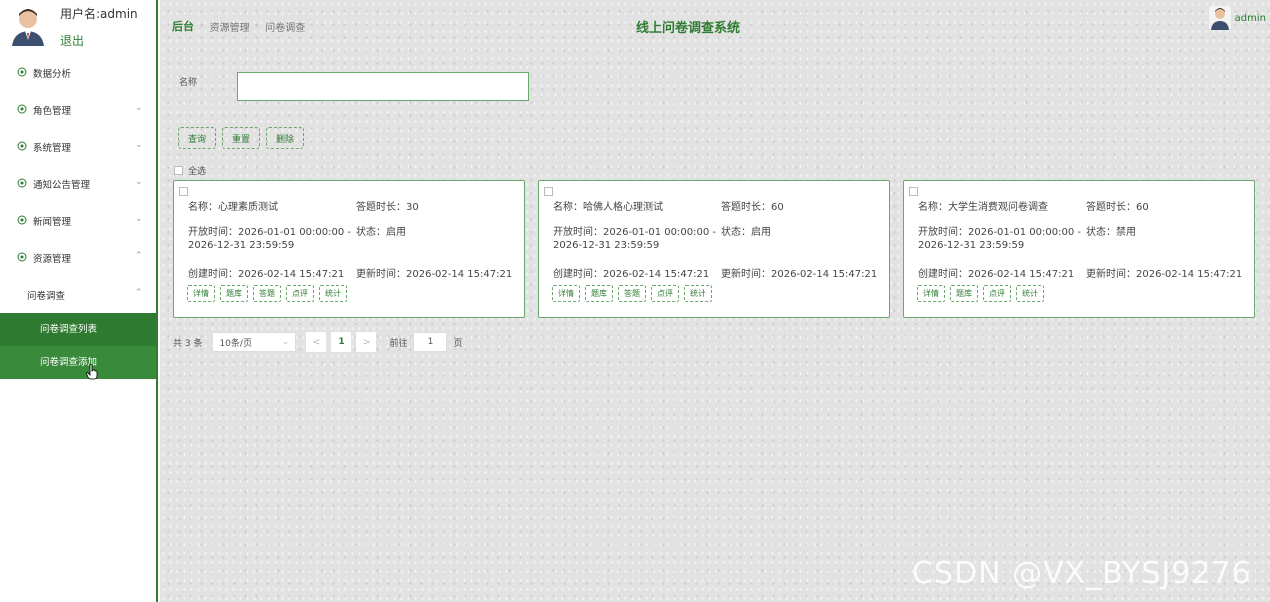  Describe the element at coordinates (383, 86) in the screenshot. I see `name-search-input` at that location.